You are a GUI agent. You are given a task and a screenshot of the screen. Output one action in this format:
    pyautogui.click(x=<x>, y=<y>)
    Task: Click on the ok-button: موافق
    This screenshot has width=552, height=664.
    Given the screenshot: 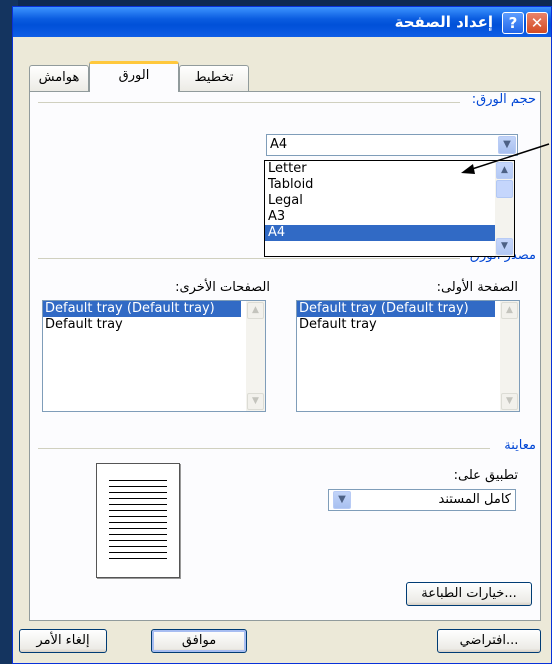 What is the action you would take?
    pyautogui.click(x=199, y=641)
    